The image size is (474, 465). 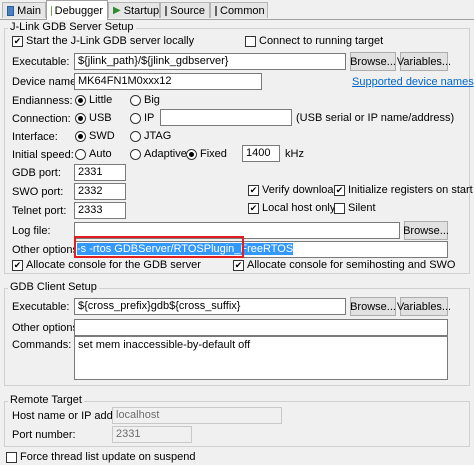 I want to click on endianness-label: Endianness:, so click(x=42, y=101).